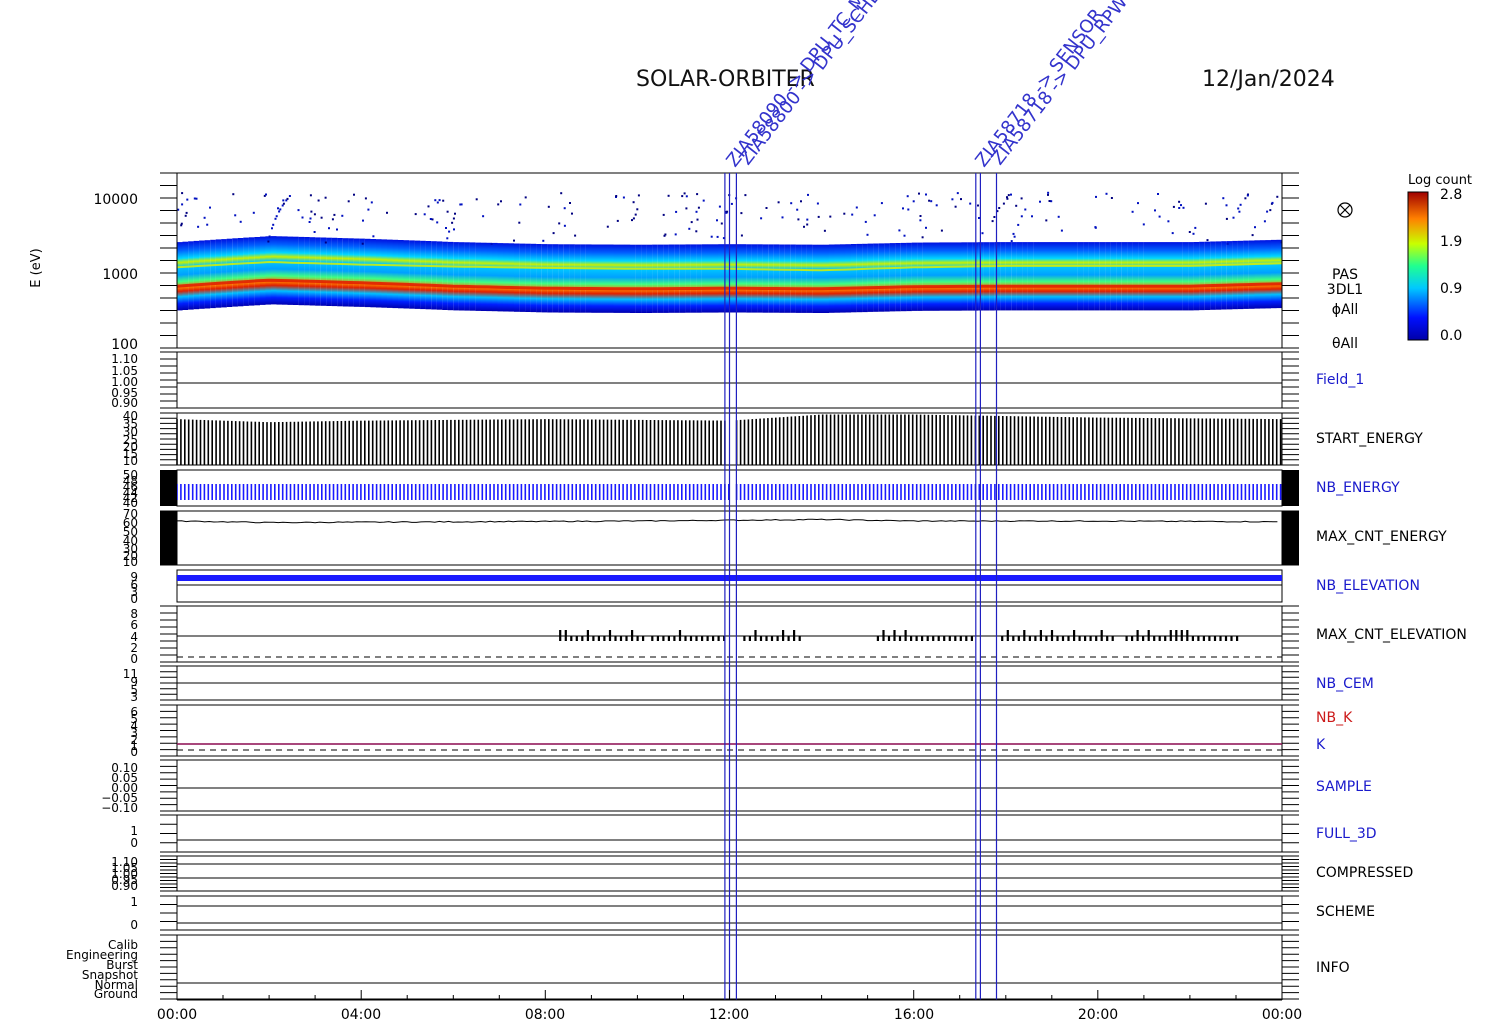 Image resolution: width=1512 pixels, height=1020 pixels. What do you see at coordinates (1391, 635) in the screenshot?
I see `panel-label-max-cnt-elevation: MAX_CNT_ELEVATION` at bounding box center [1391, 635].